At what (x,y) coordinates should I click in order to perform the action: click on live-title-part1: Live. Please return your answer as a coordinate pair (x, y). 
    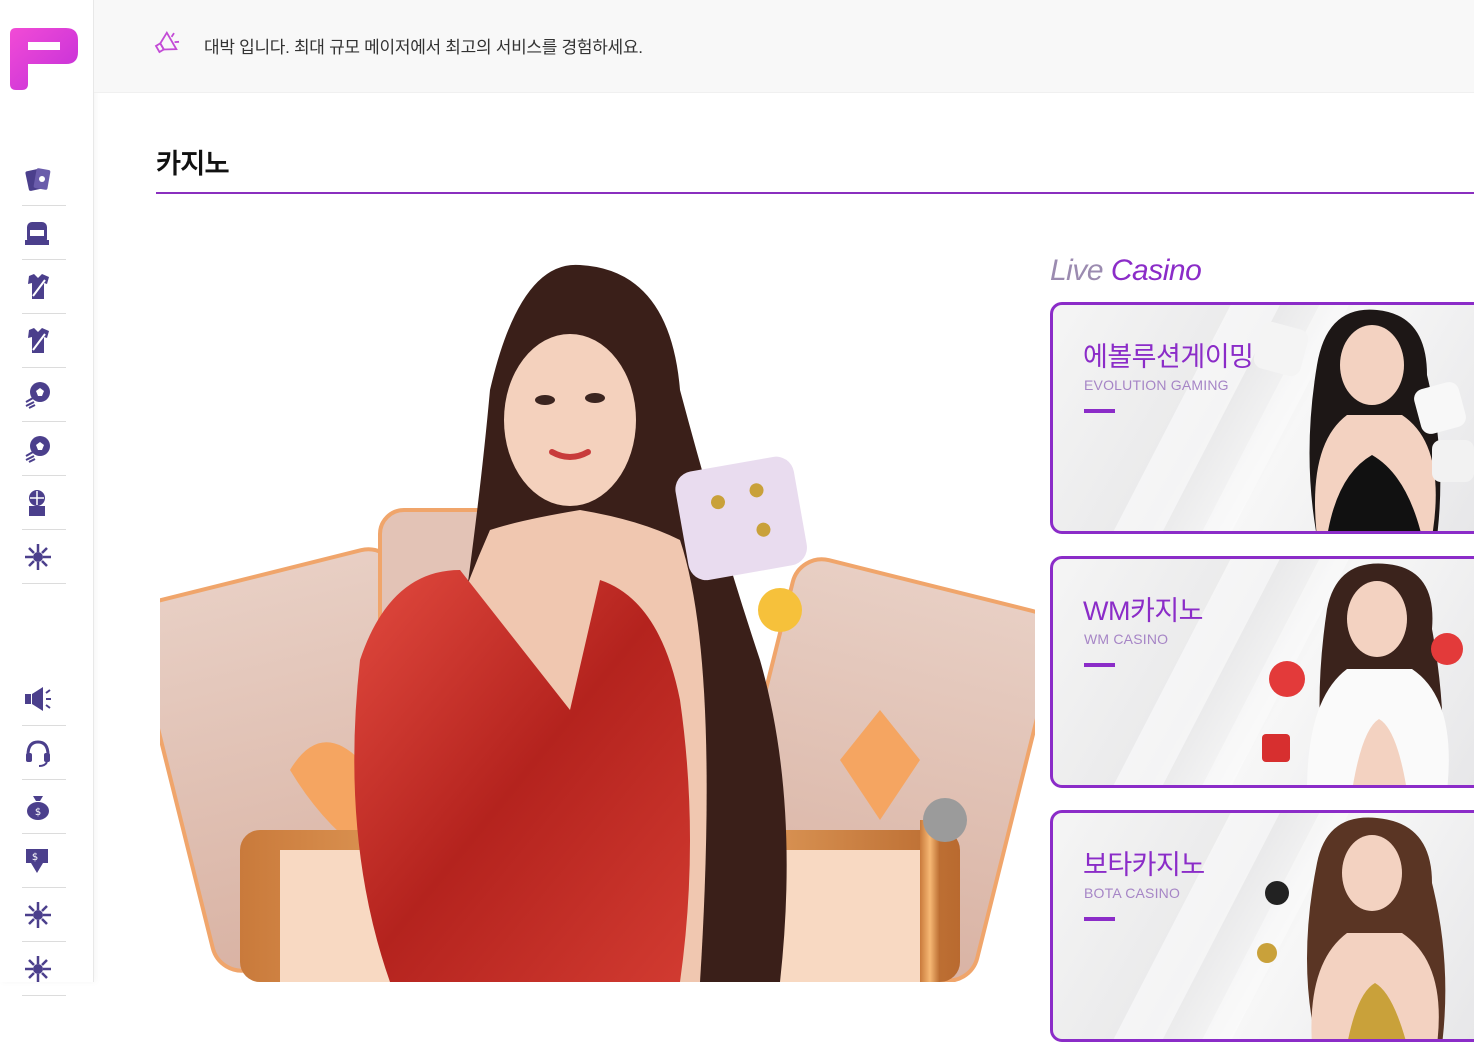
    Looking at the image, I should click on (1077, 270).